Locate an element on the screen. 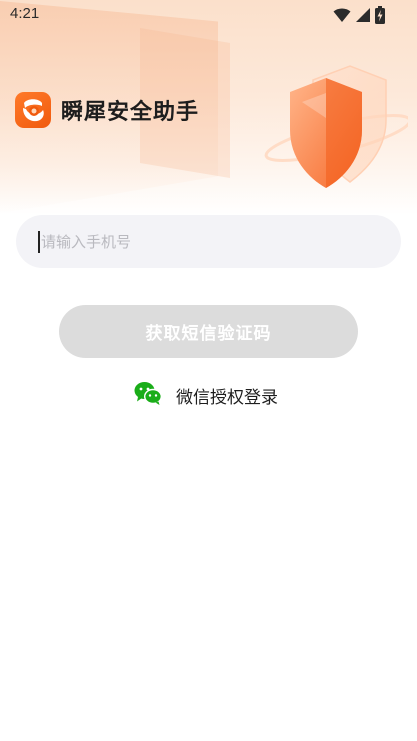  wechat-icon is located at coordinates (148, 395).